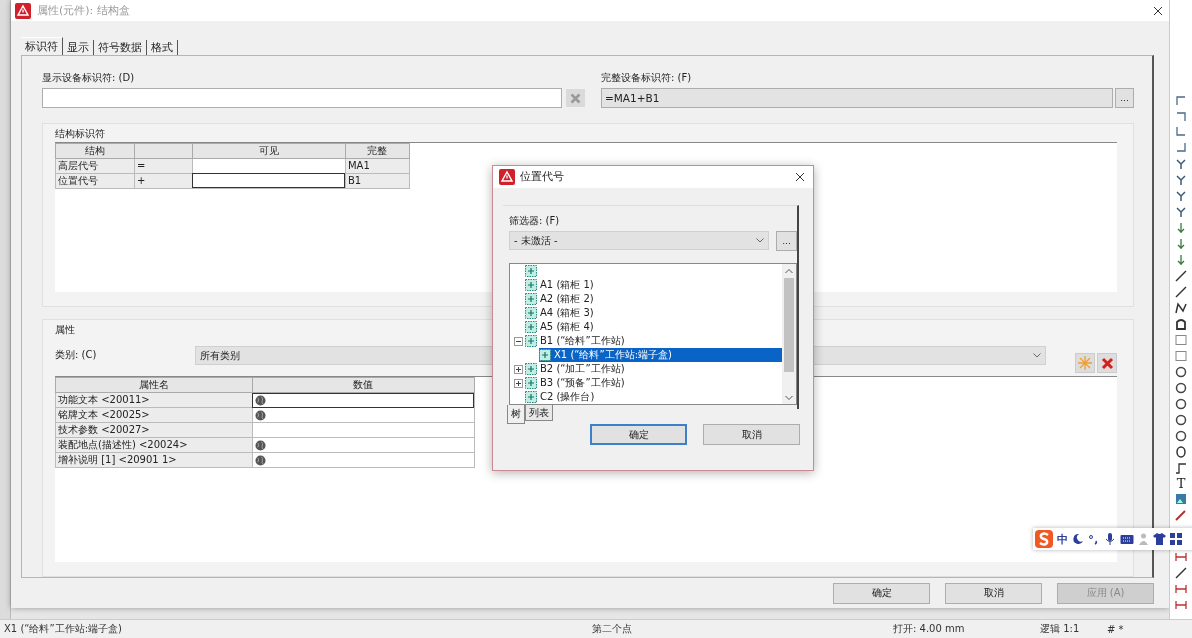 The image size is (1192, 638). I want to click on scrollbar, so click(789, 334).